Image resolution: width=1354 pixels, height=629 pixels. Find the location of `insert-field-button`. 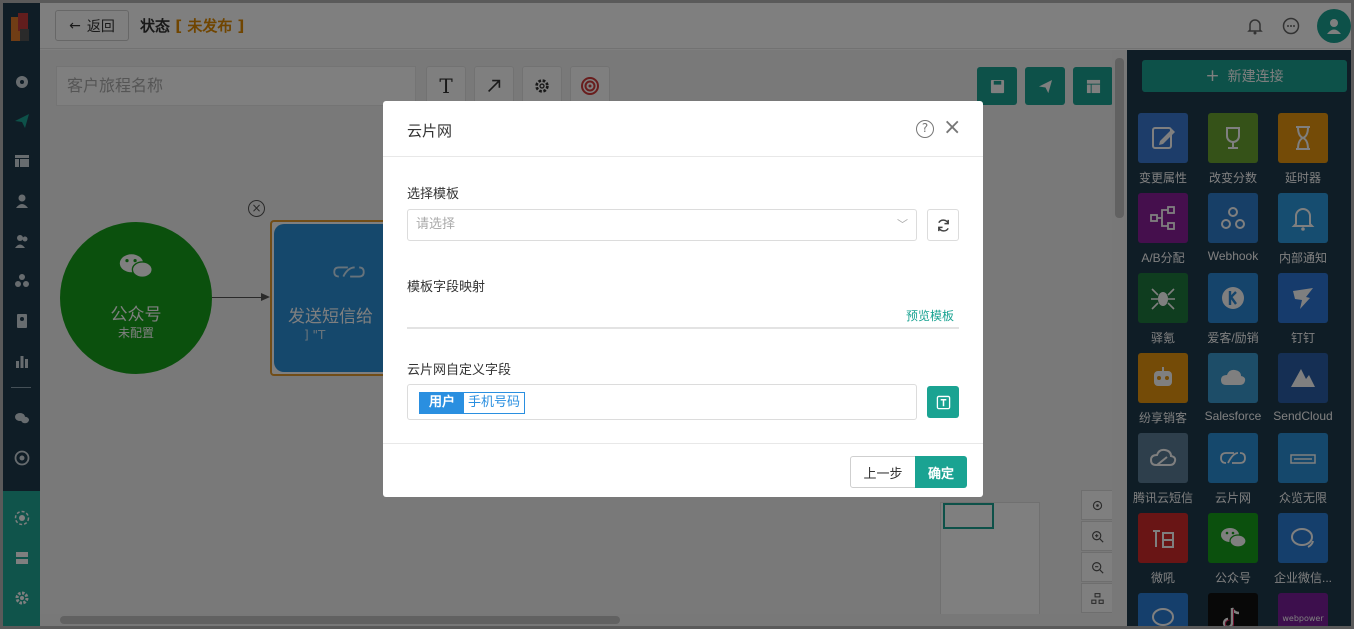

insert-field-button is located at coordinates (943, 402).